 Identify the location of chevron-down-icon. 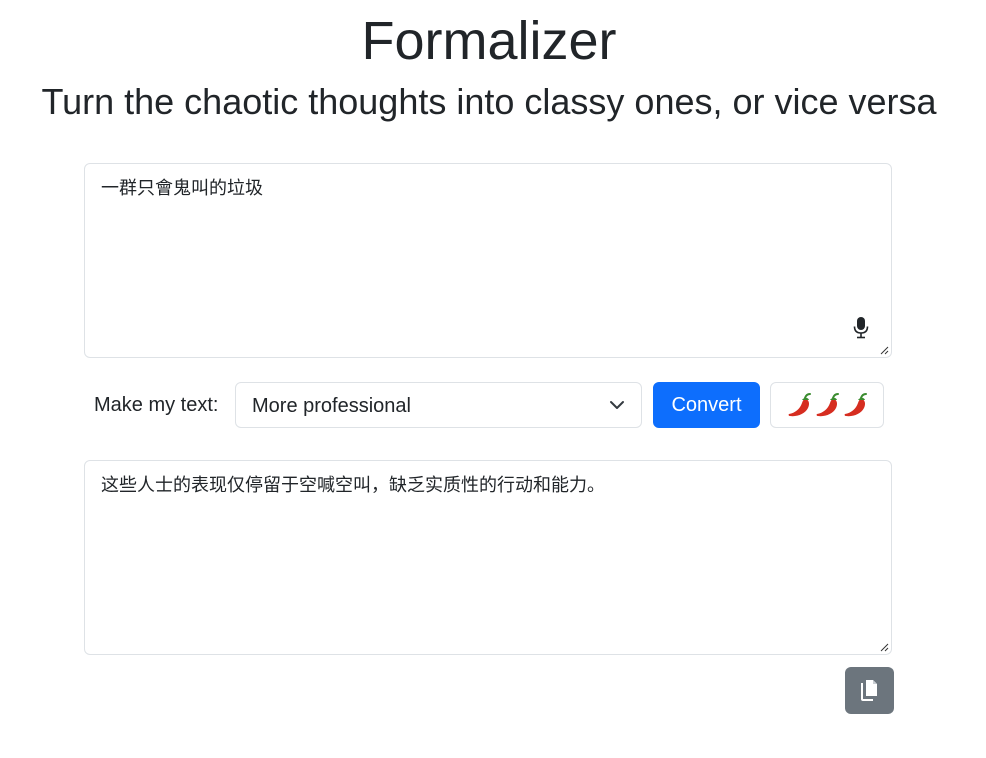
(617, 405).